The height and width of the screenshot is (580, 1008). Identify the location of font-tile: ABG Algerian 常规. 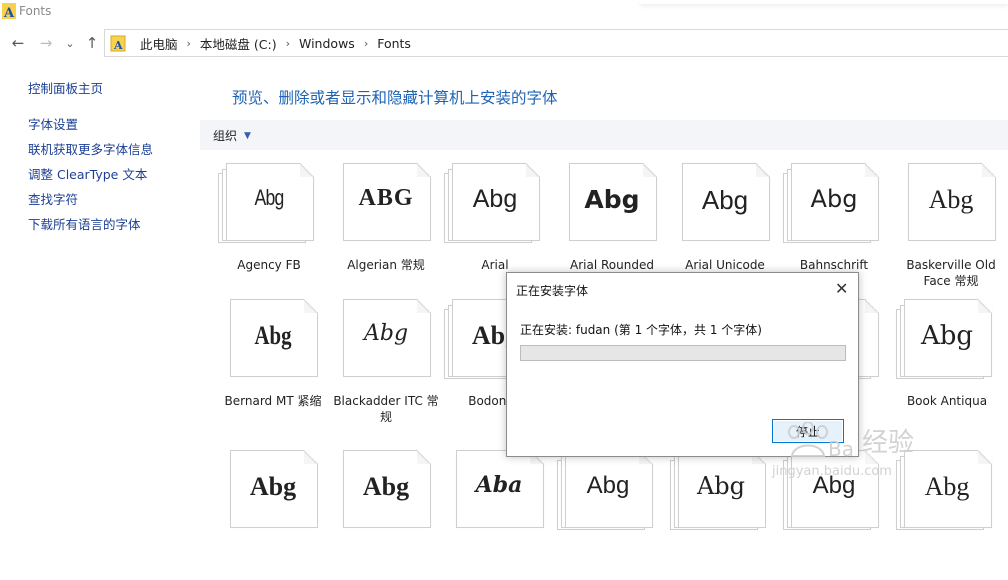
(386, 228).